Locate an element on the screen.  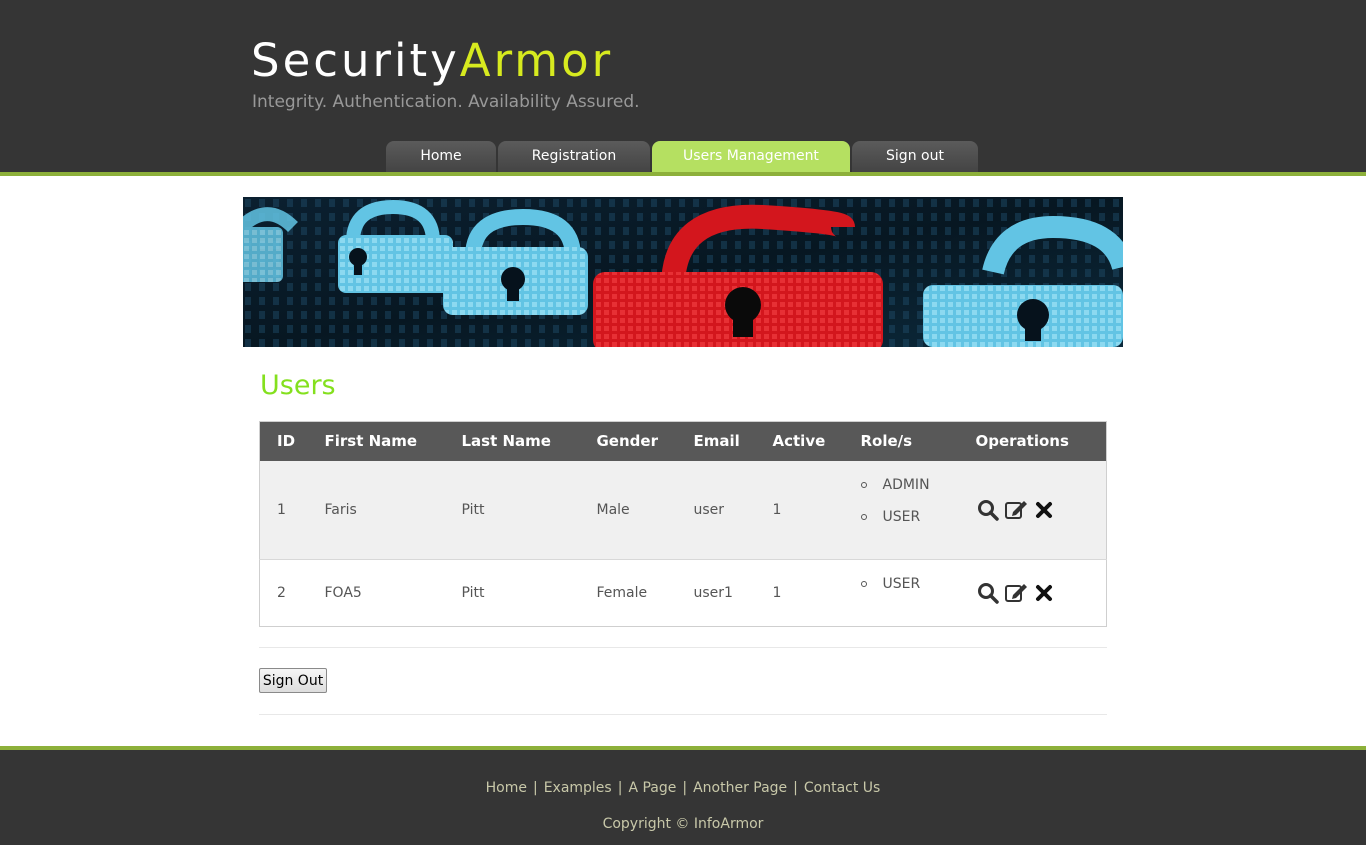
cell-roles: USER is located at coordinates (901, 593).